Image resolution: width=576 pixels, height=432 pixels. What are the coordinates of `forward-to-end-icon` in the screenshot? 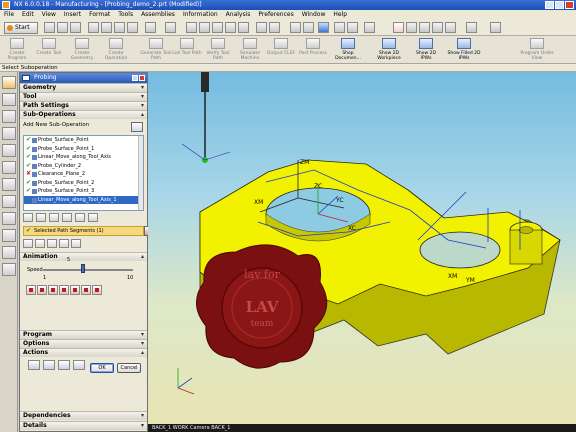 It's located at (86, 290).